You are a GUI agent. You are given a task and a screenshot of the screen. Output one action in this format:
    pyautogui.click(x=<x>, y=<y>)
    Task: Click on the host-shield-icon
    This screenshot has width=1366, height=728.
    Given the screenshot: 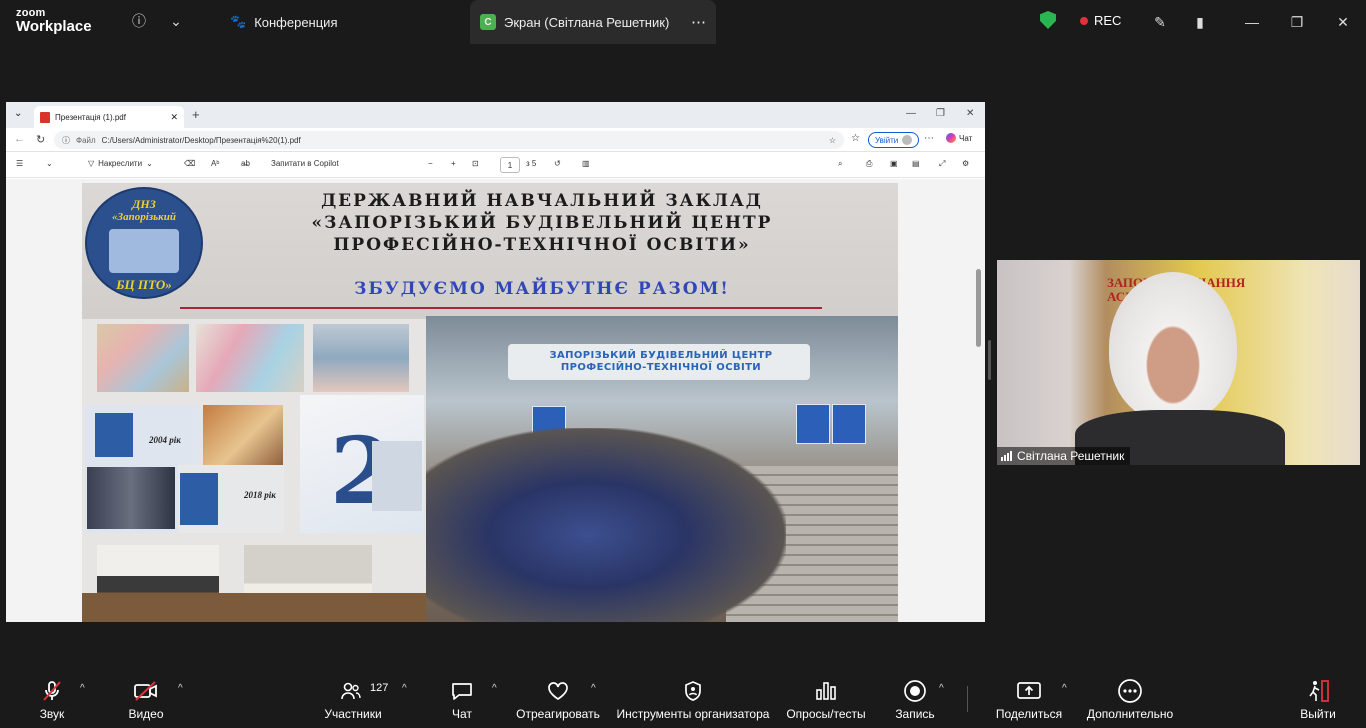 What is the action you would take?
    pyautogui.click(x=693, y=691)
    